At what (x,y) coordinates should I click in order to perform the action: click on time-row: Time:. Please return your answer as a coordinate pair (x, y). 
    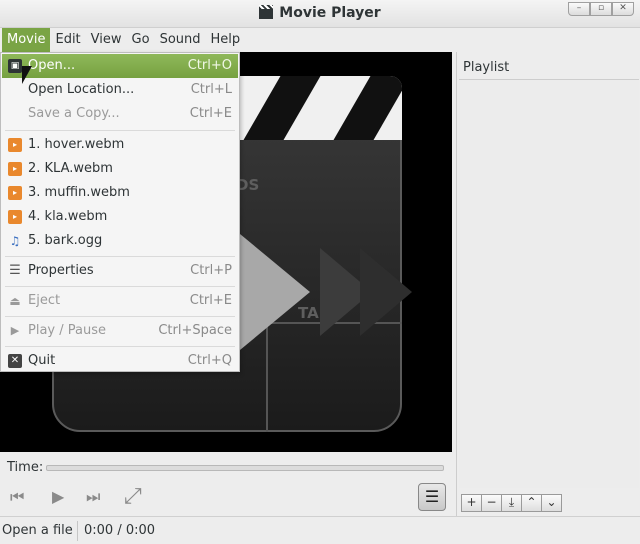
    Looking at the image, I should click on (228, 466).